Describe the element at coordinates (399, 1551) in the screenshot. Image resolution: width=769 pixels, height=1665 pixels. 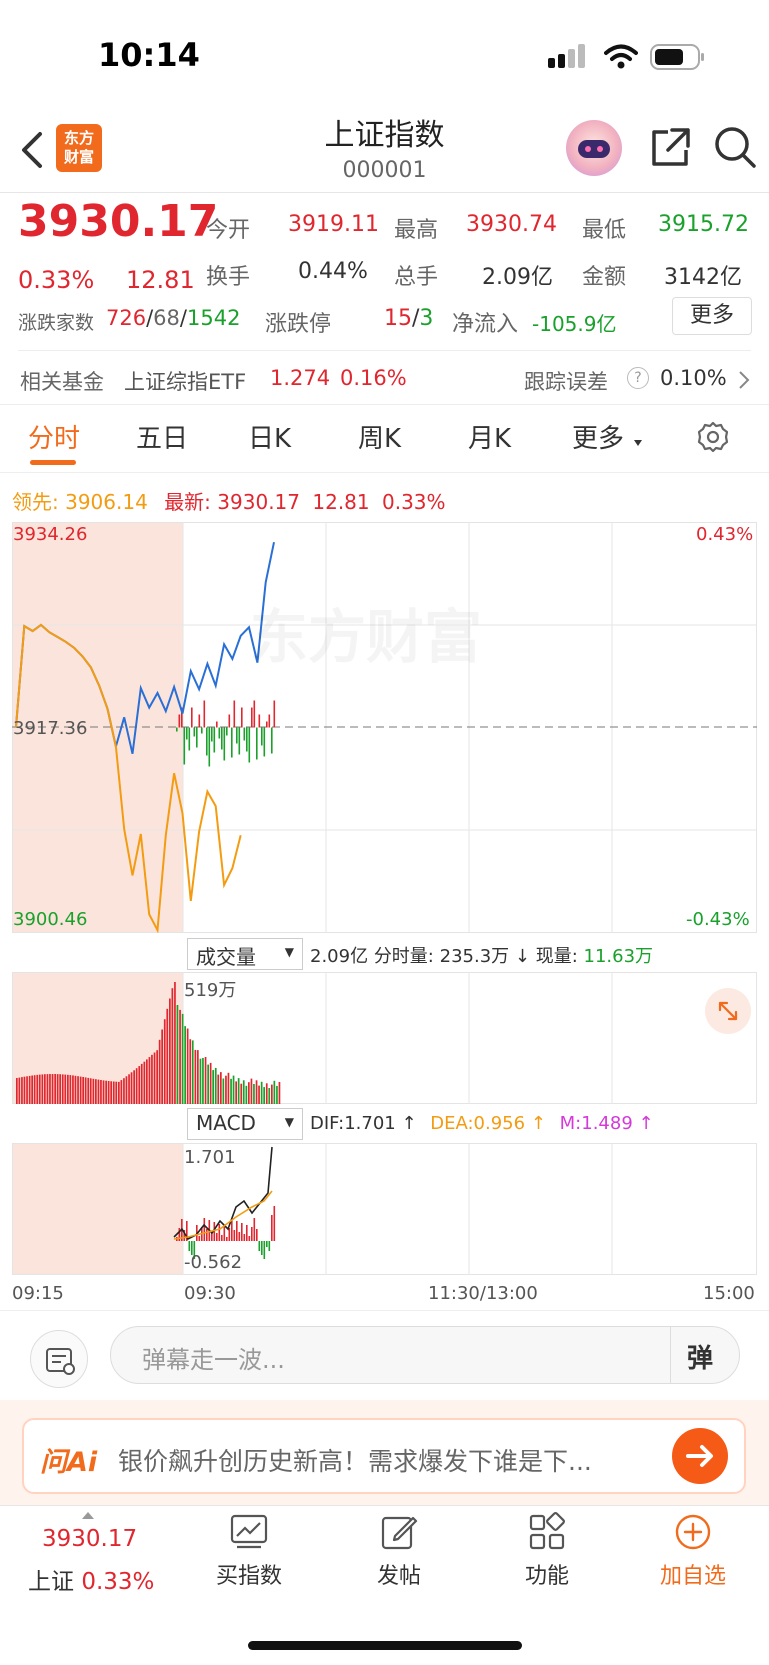
I see `post-button: 发帖` at that location.